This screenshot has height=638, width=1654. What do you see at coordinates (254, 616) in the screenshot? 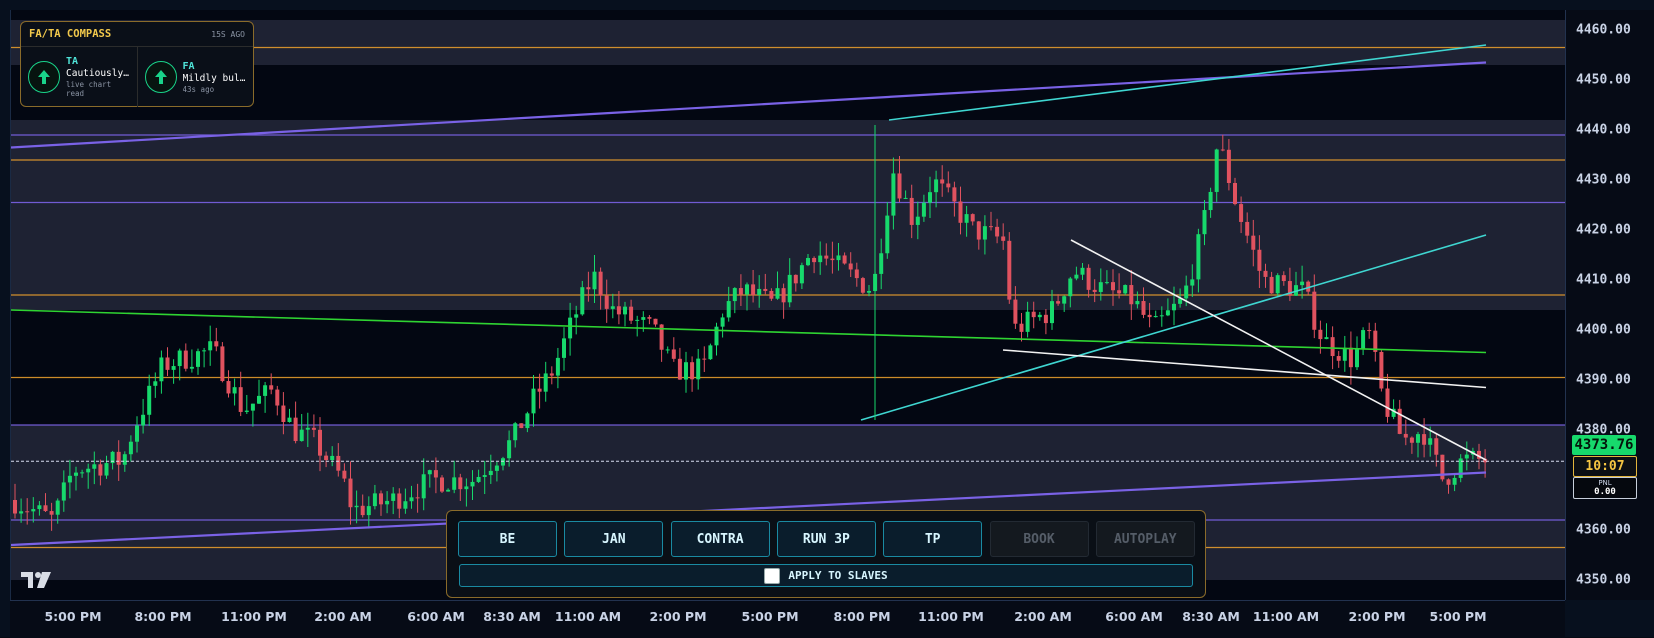
I see `time-tick-label: 11:00 PM` at bounding box center [254, 616].